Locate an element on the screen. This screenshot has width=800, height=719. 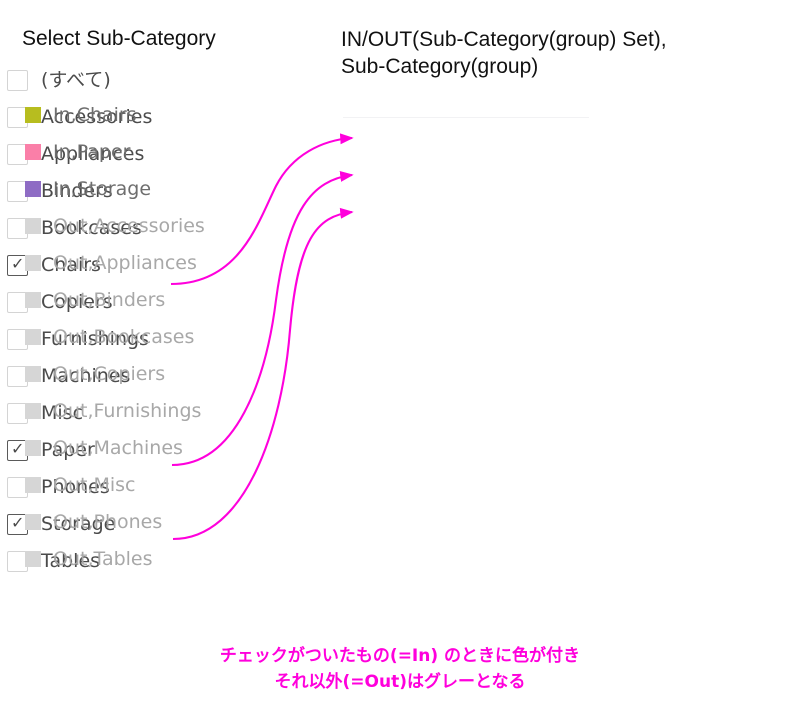
legend-item-out-misc: Out,Misc is located at coordinates (225, 484).